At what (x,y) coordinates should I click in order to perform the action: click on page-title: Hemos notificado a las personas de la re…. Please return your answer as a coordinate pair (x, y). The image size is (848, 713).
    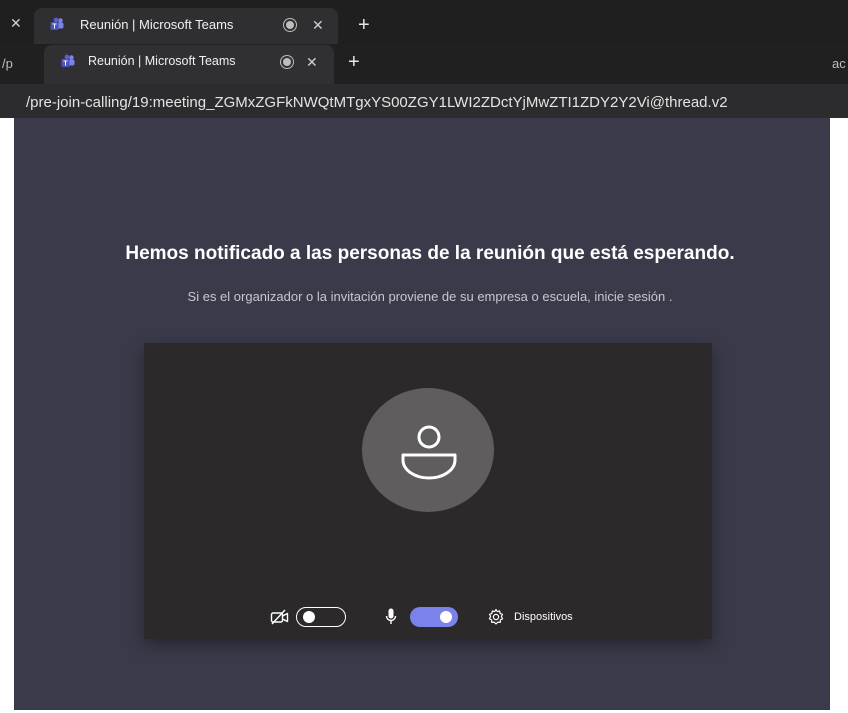
    Looking at the image, I should click on (430, 253).